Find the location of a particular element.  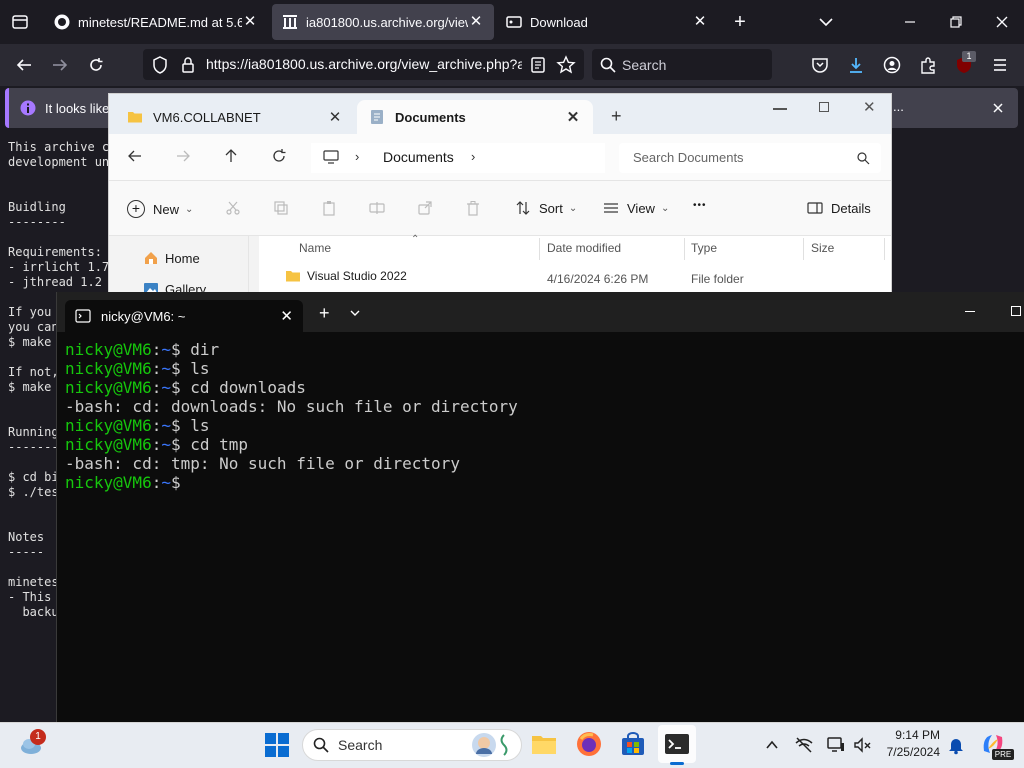

column-header-size: Size is located at coordinates (822, 248).